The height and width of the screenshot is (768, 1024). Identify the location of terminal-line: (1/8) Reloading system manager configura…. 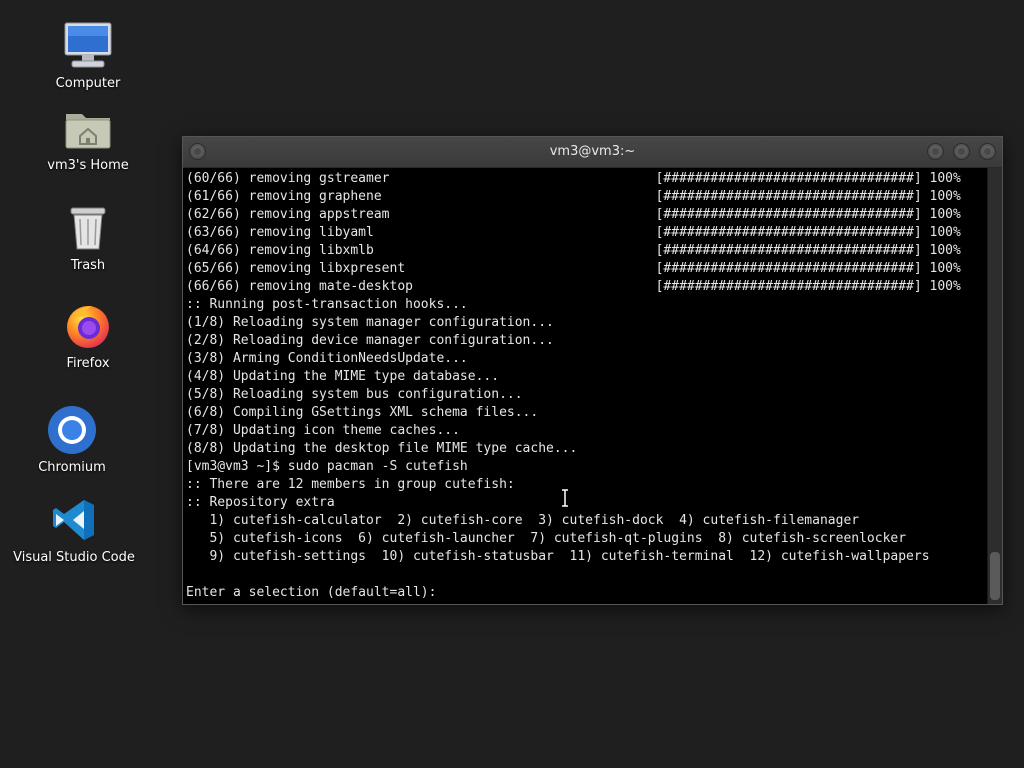
(370, 322).